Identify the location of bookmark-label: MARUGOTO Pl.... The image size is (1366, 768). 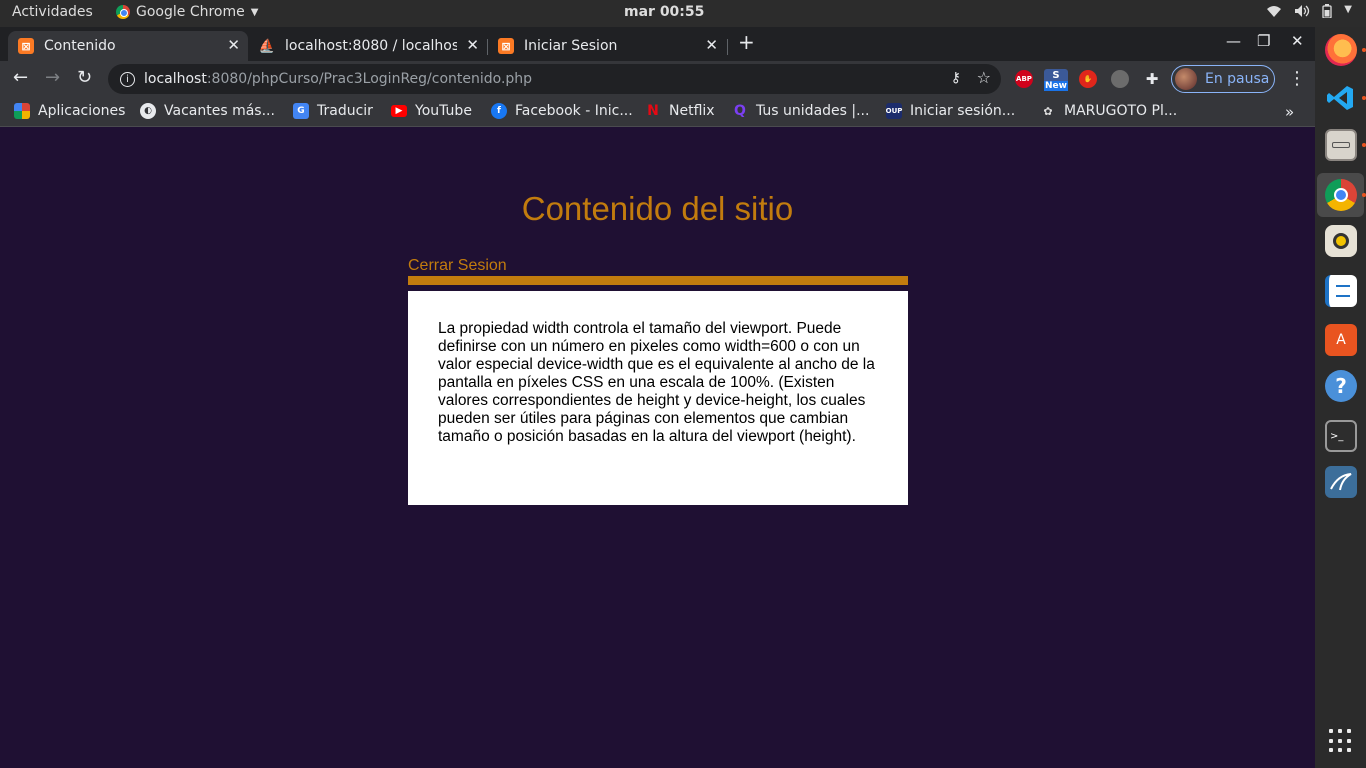
(1121, 111).